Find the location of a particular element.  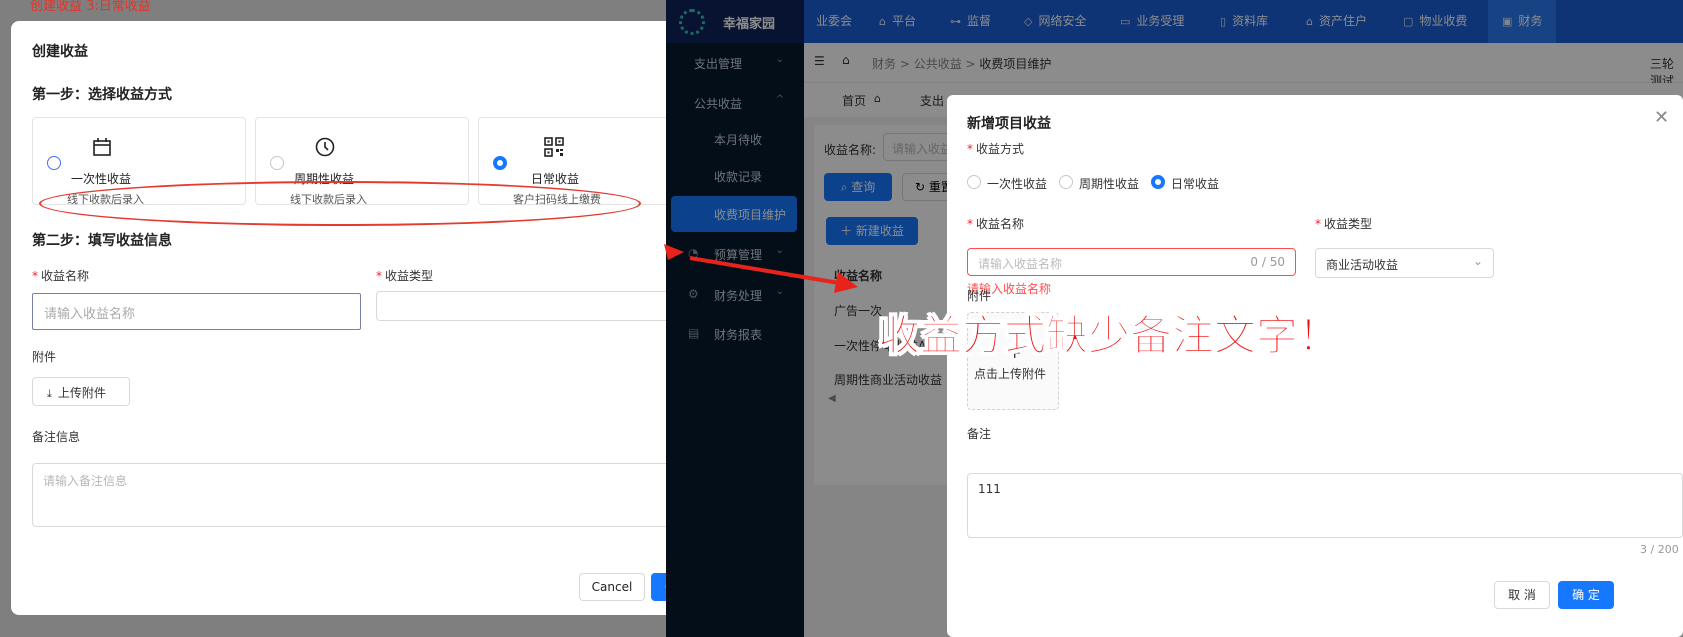

design-caption: 创建收益 3:日常收益 is located at coordinates (90, 7).